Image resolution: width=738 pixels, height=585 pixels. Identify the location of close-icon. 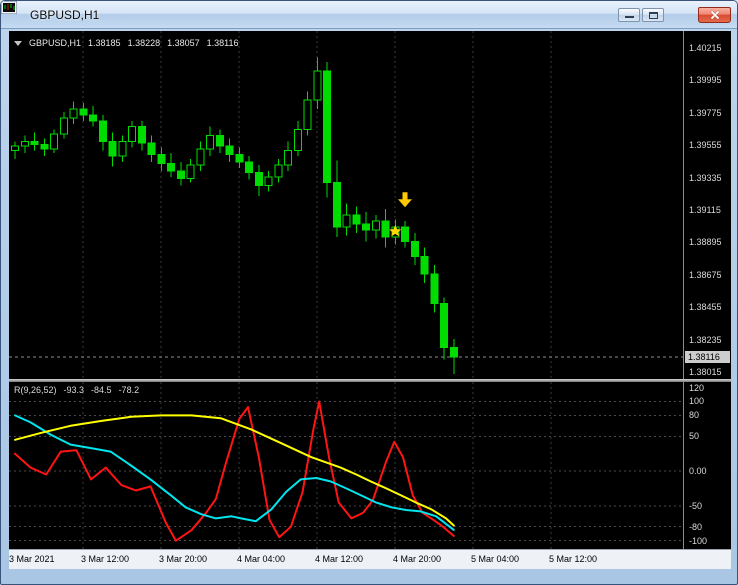
(715, 15).